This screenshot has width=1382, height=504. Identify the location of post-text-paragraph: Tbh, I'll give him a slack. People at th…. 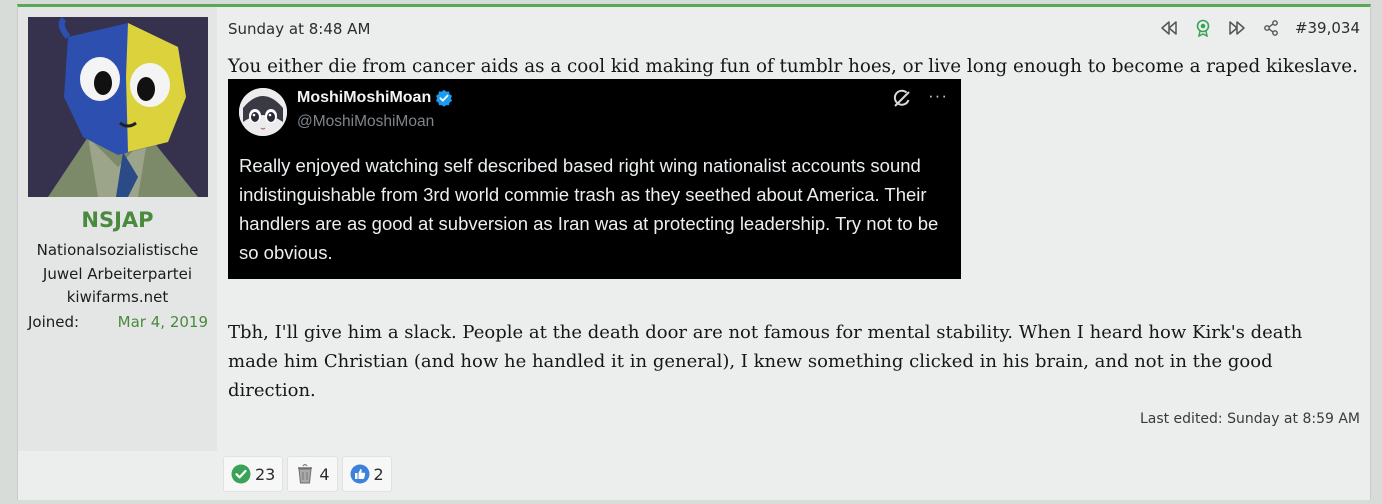
(765, 361).